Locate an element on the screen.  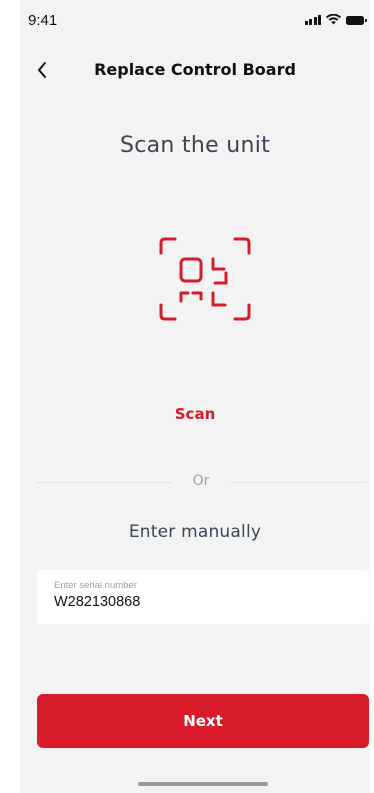
or-divider: Or is located at coordinates (201, 482).